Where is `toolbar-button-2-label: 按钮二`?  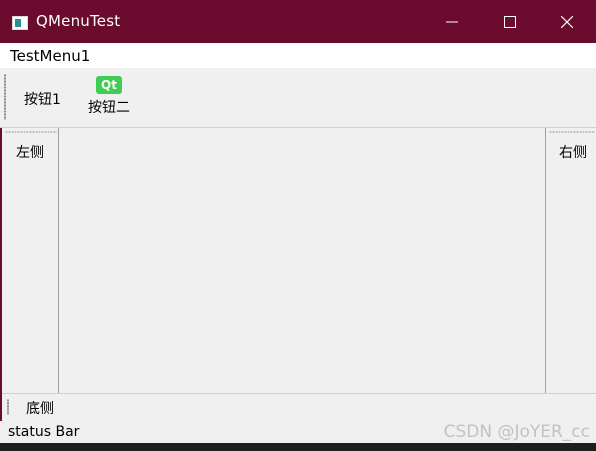 toolbar-button-2-label: 按钮二 is located at coordinates (109, 108).